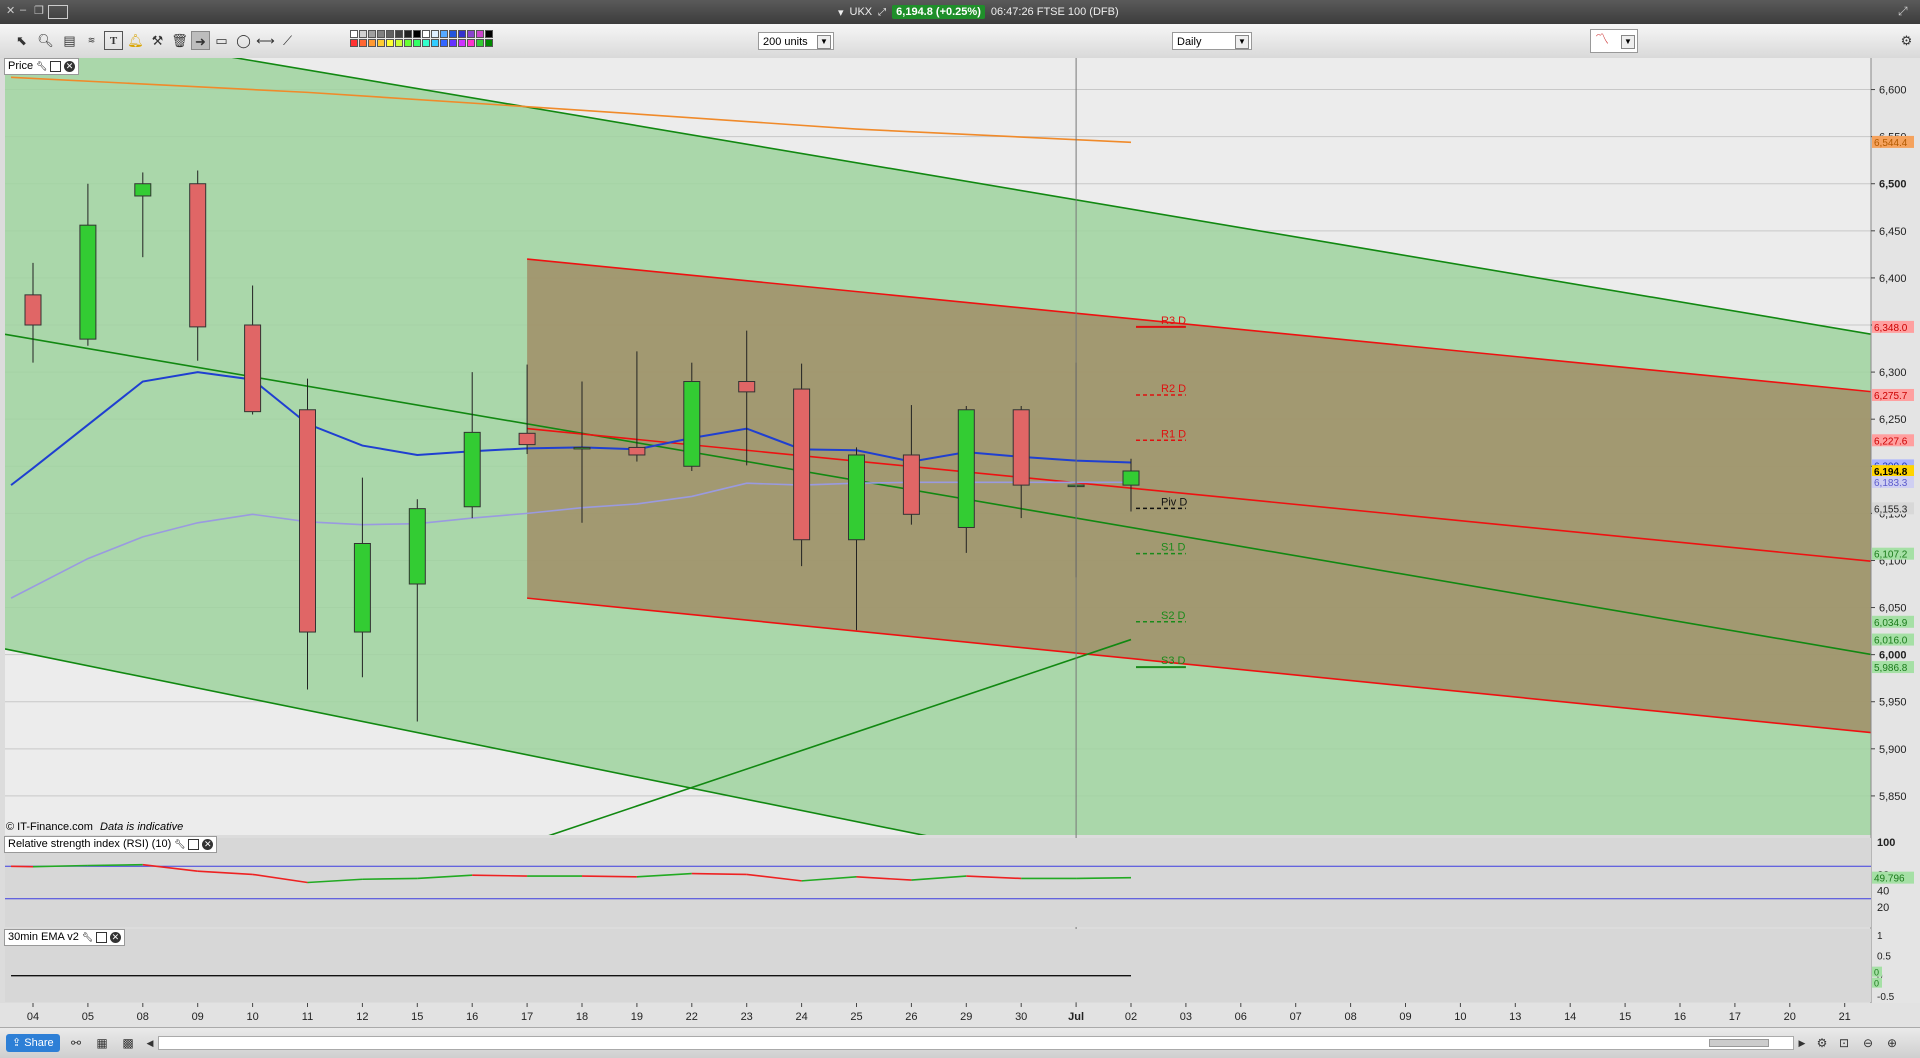 This screenshot has height=1058, width=1920. What do you see at coordinates (20, 66) in the screenshot?
I see `price-label-text: Price` at bounding box center [20, 66].